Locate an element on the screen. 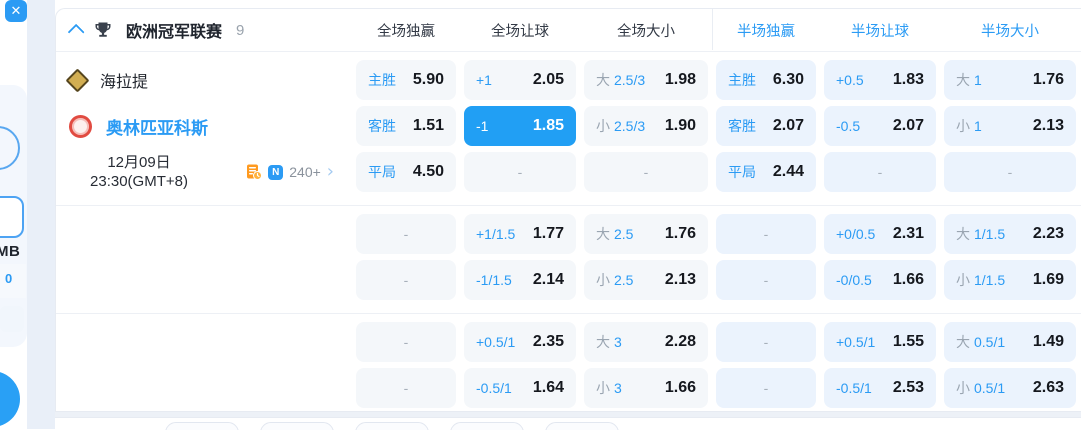  league-match-count: 9 is located at coordinates (240, 30).